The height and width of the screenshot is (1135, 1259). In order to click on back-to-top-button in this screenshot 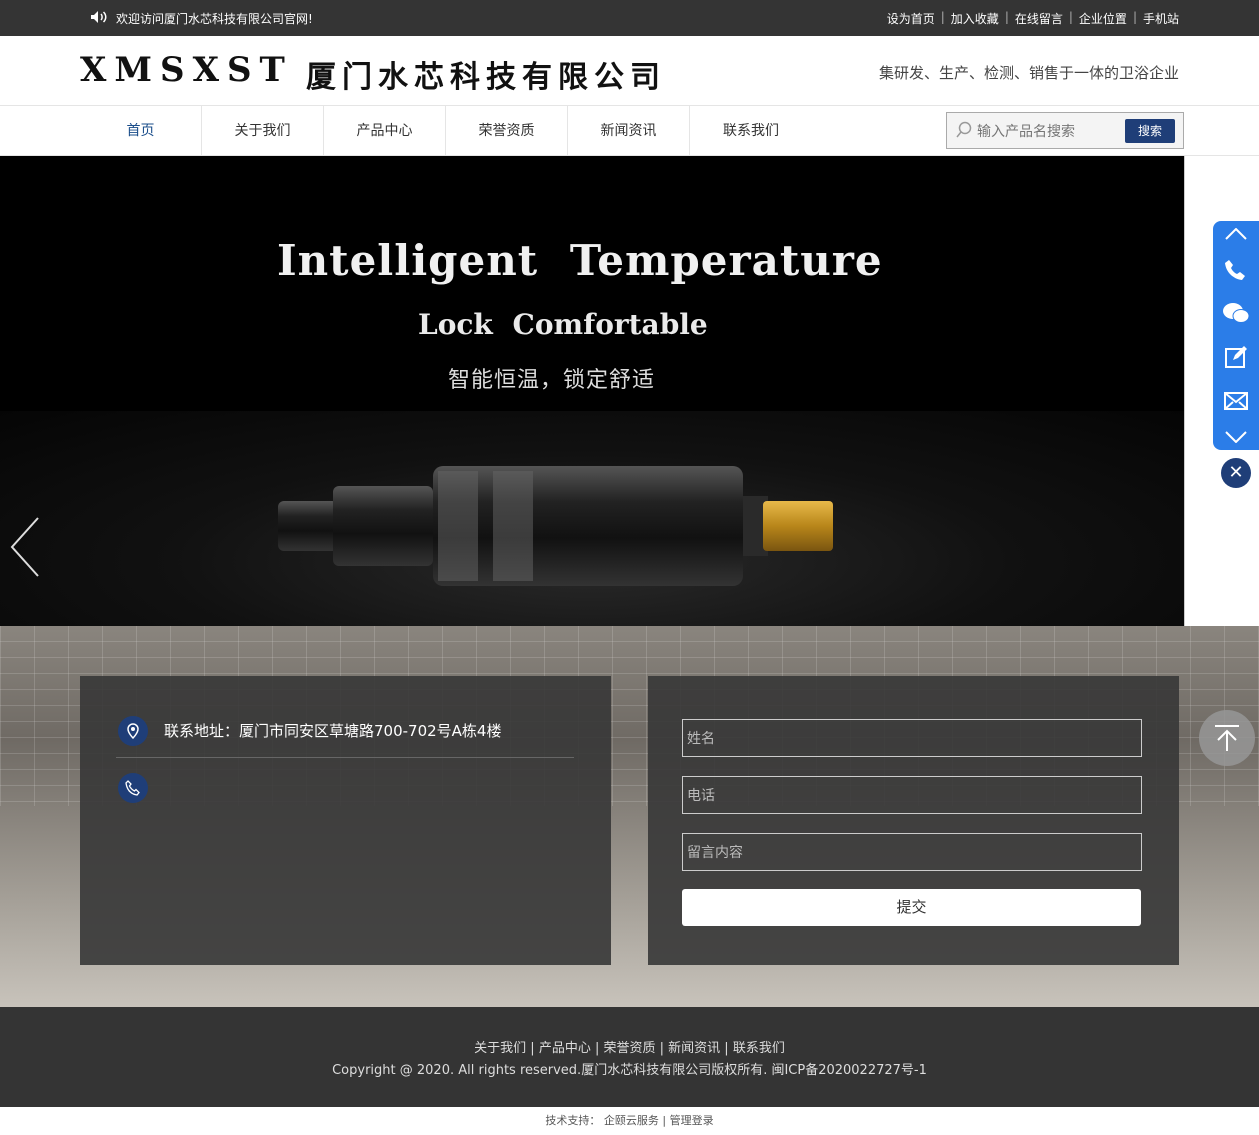, I will do `click(1227, 738)`.